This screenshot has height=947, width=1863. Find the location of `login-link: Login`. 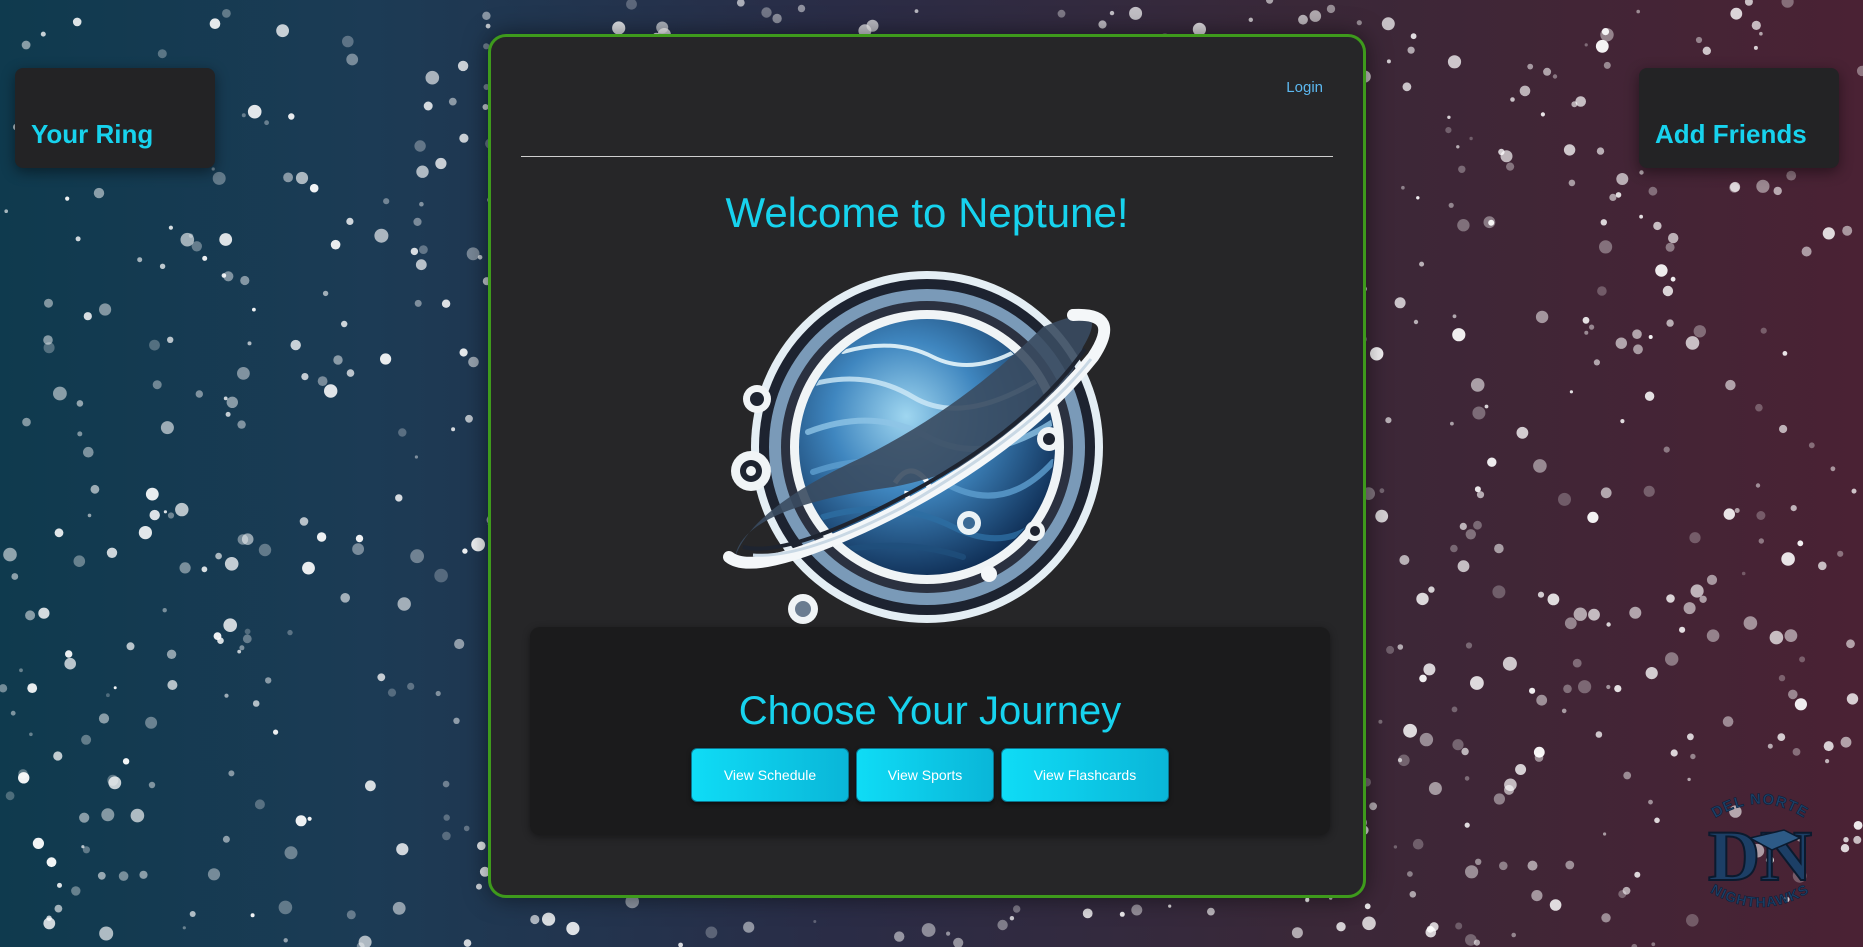

login-link: Login is located at coordinates (1304, 87).